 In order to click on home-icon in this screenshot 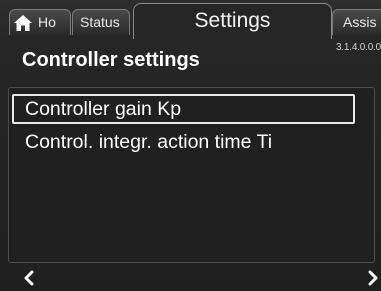, I will do `click(23, 23)`.